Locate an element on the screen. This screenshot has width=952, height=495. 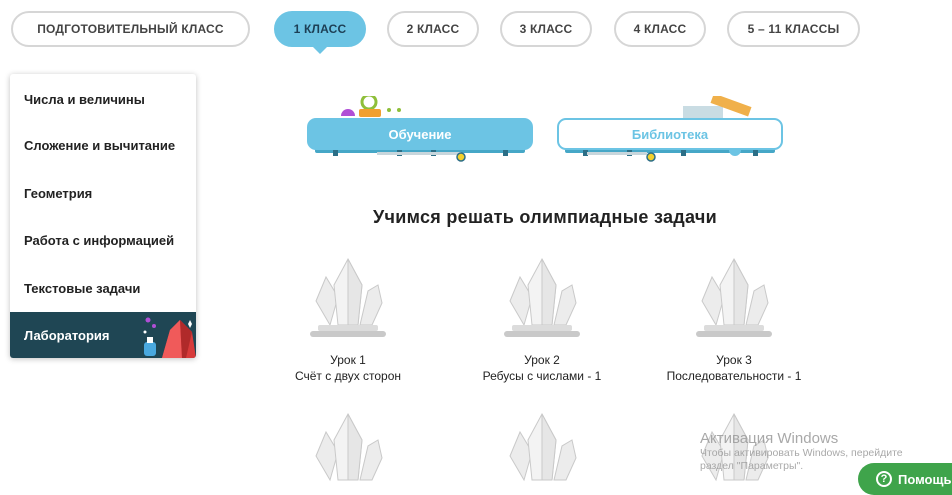
activation-title: Активация Windows is located at coordinates (769, 438).